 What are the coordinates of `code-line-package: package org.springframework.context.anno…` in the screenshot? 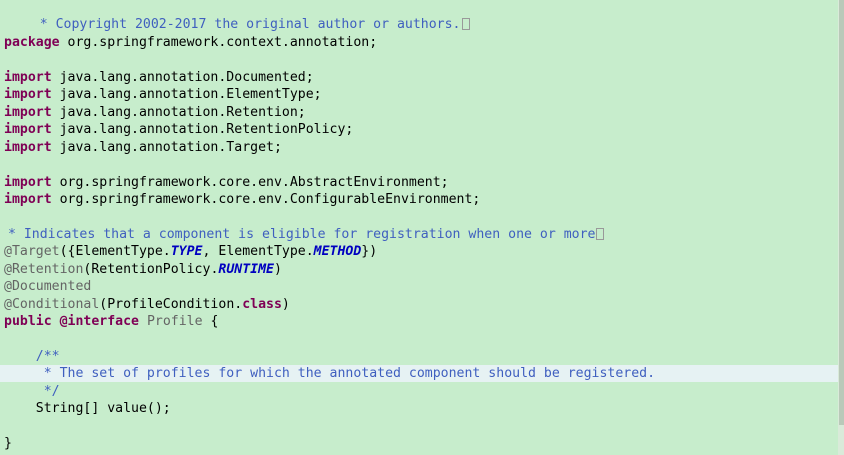 It's located at (190, 42).